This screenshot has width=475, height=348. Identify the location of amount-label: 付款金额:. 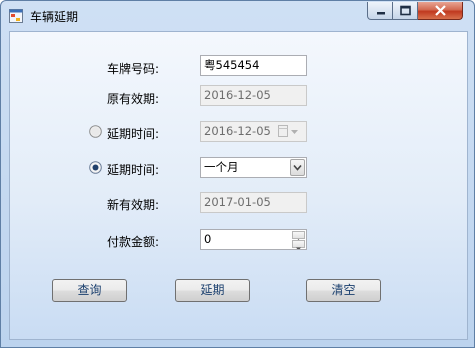
(133, 242).